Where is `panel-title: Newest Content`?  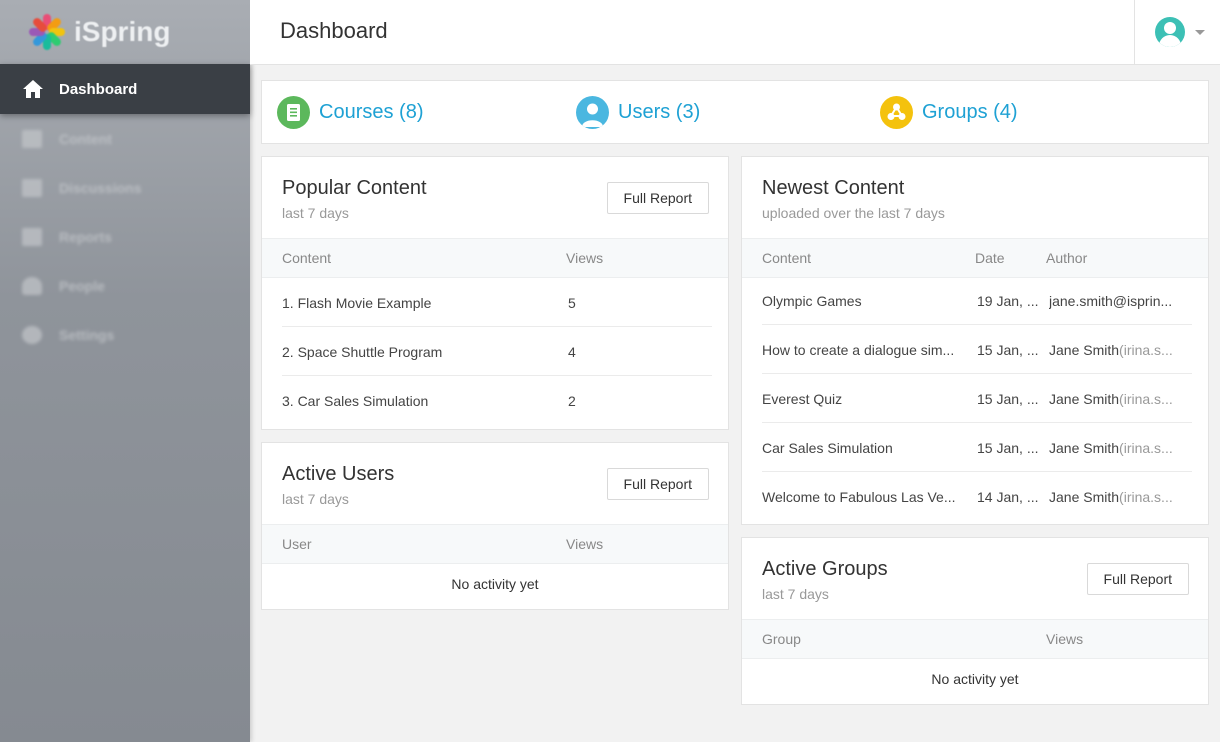 panel-title: Newest Content is located at coordinates (833, 188).